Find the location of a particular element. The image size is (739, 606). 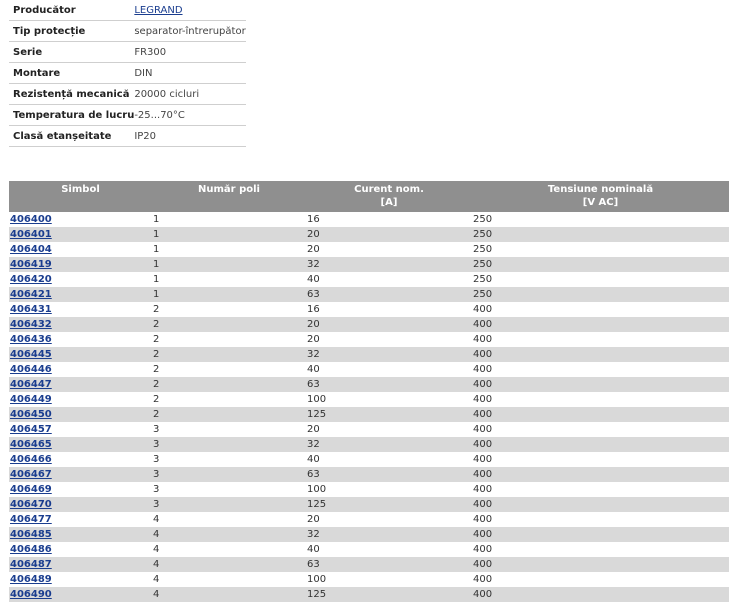

spec-label: Temperatura de lucru is located at coordinates (72, 115).